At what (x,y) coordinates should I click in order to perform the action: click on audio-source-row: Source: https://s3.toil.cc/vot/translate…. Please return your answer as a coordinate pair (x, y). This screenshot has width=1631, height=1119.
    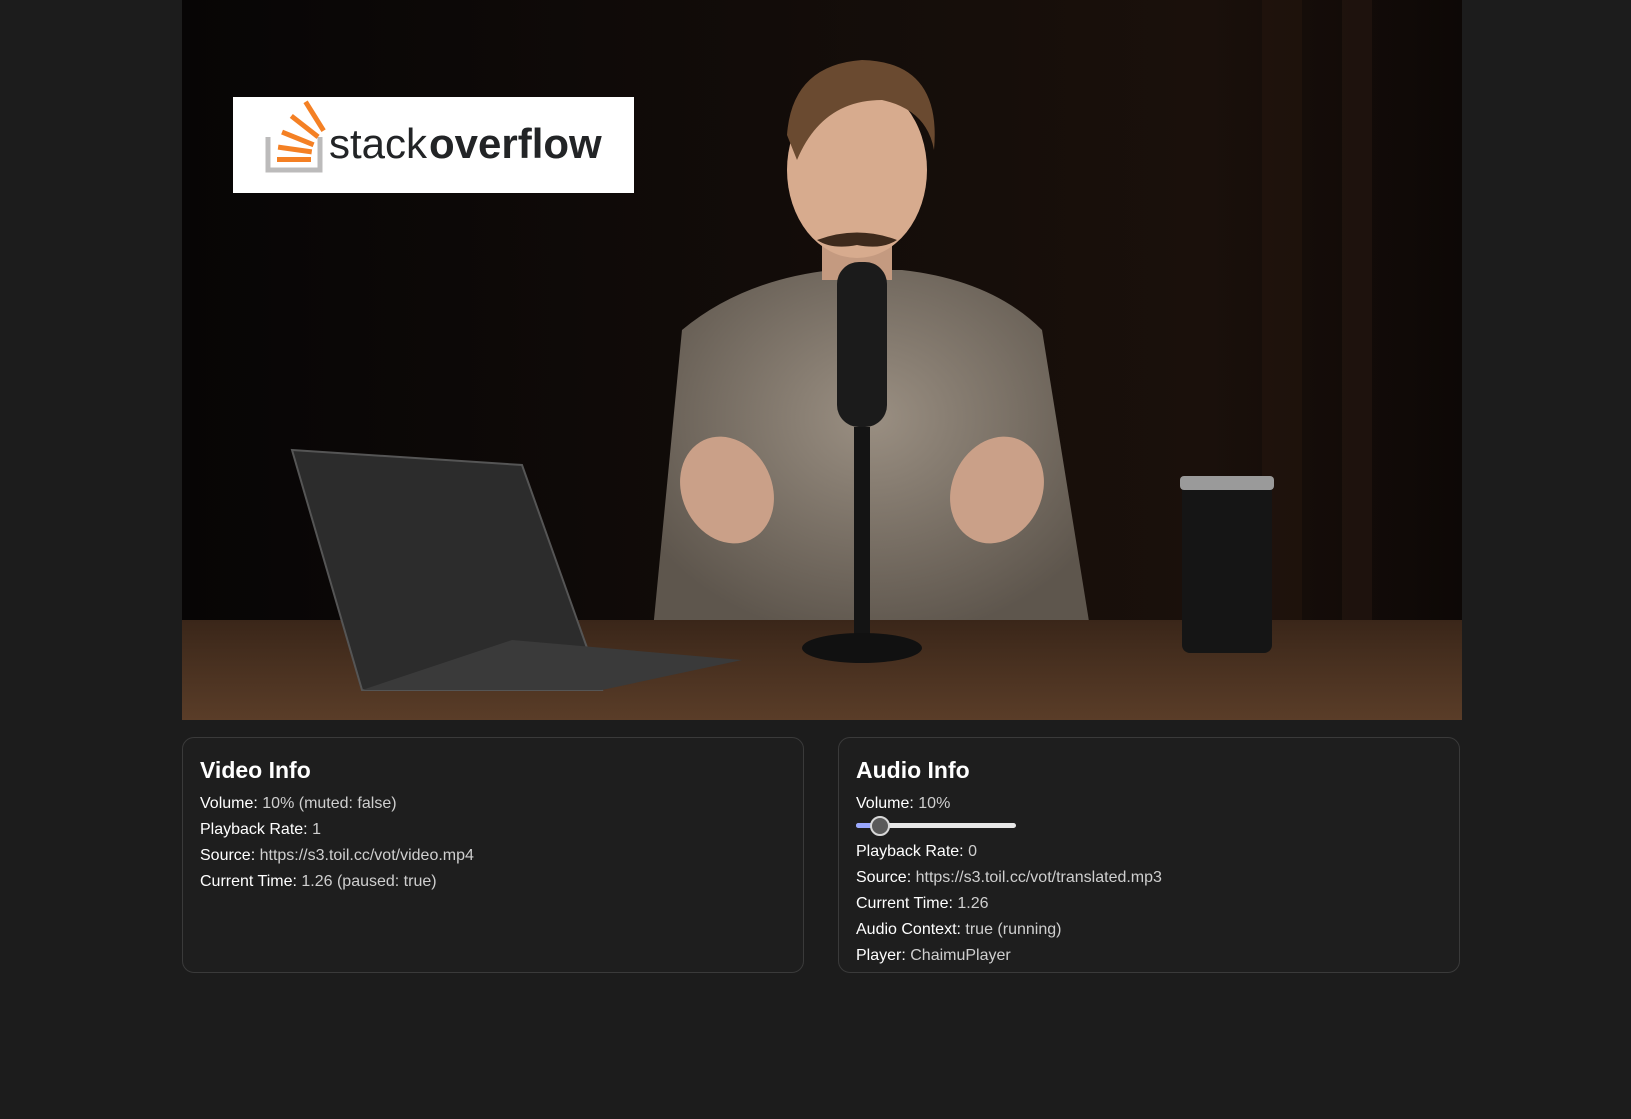
    Looking at the image, I should click on (1149, 878).